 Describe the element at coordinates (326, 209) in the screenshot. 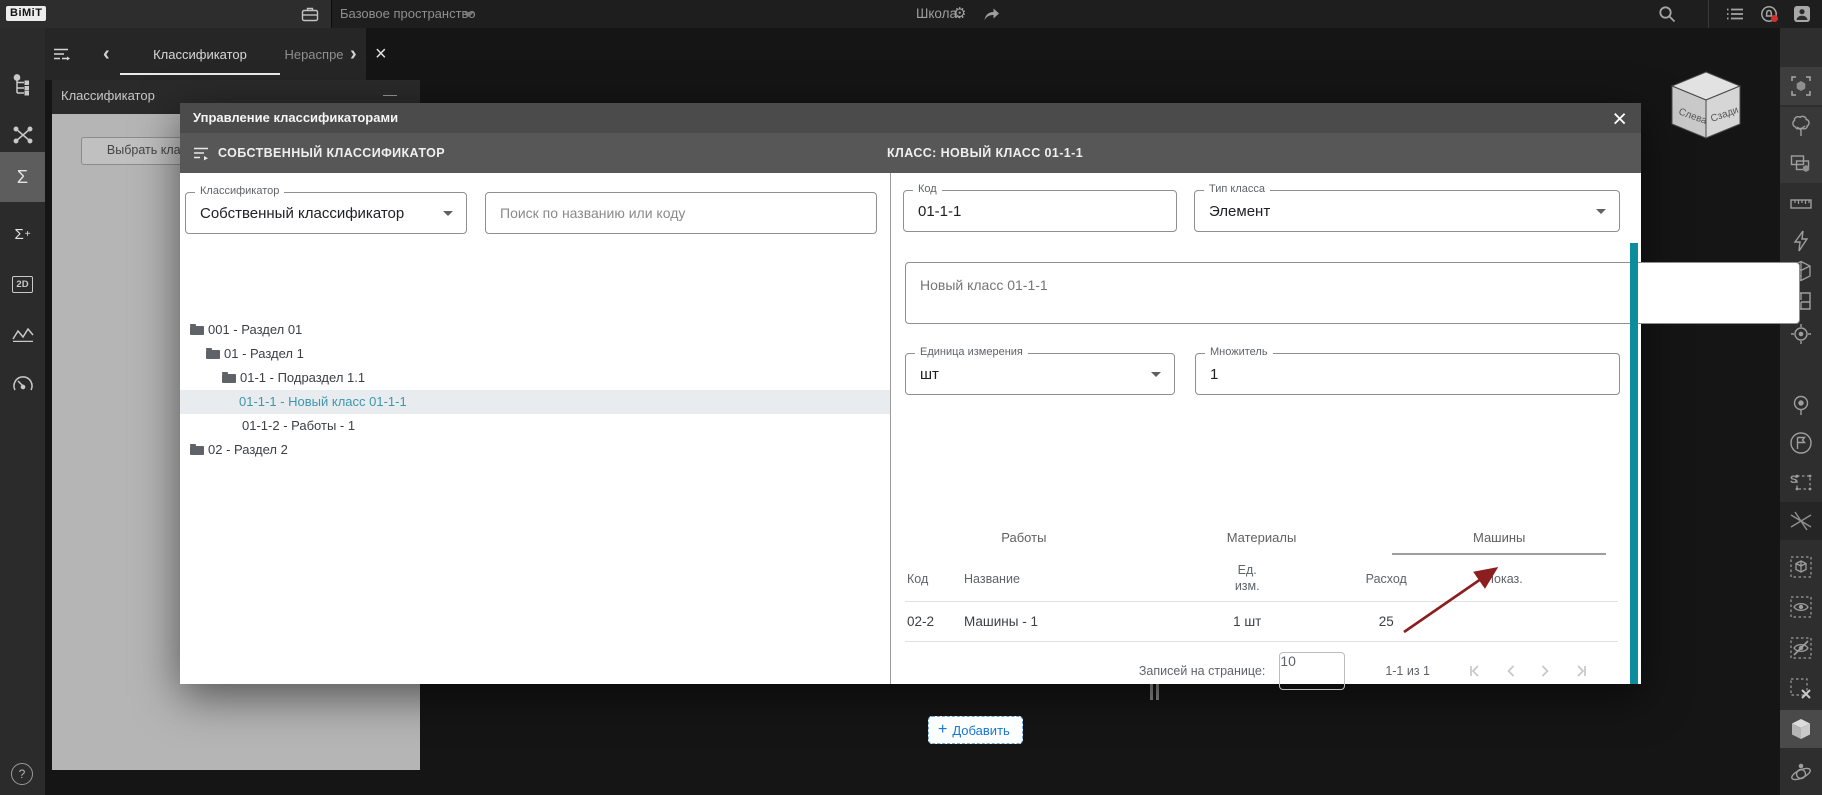

I see `classifier-select: Классификатор Собственный классификатор` at that location.